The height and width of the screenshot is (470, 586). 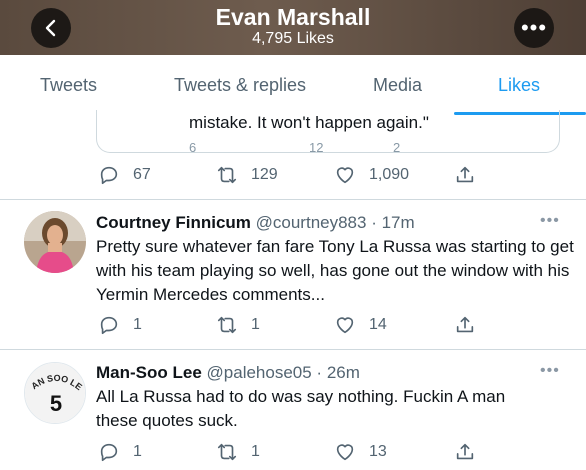 I want to click on reply-count: 67, so click(x=142, y=174).